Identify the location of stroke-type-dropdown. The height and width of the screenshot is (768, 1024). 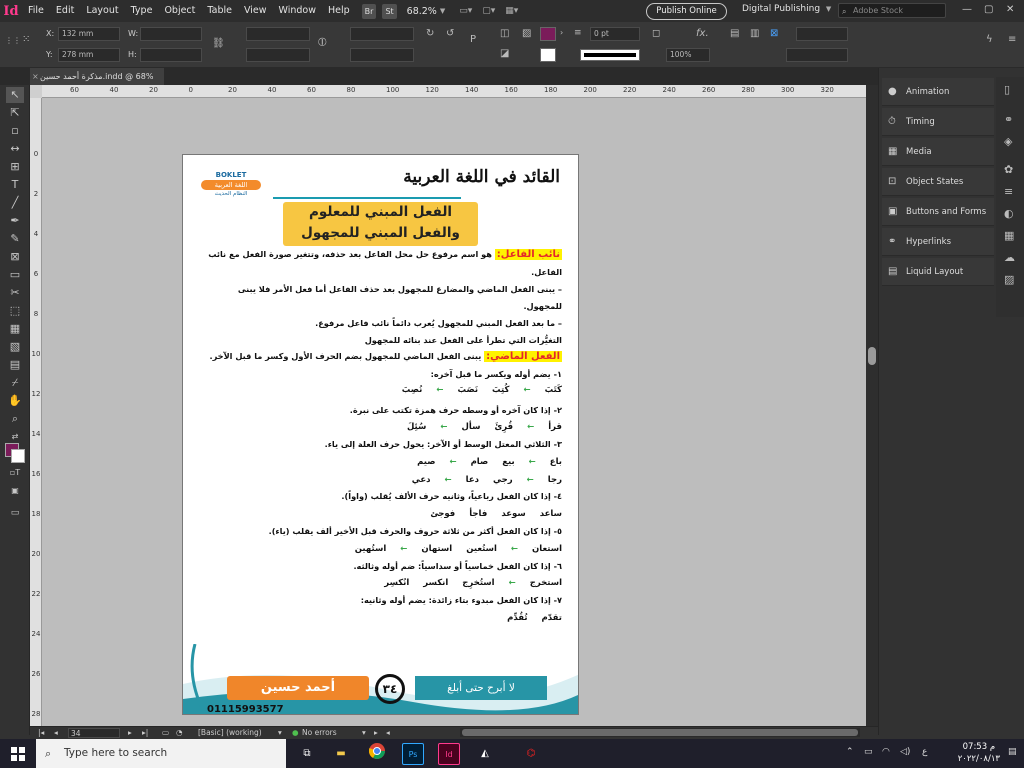
(610, 55).